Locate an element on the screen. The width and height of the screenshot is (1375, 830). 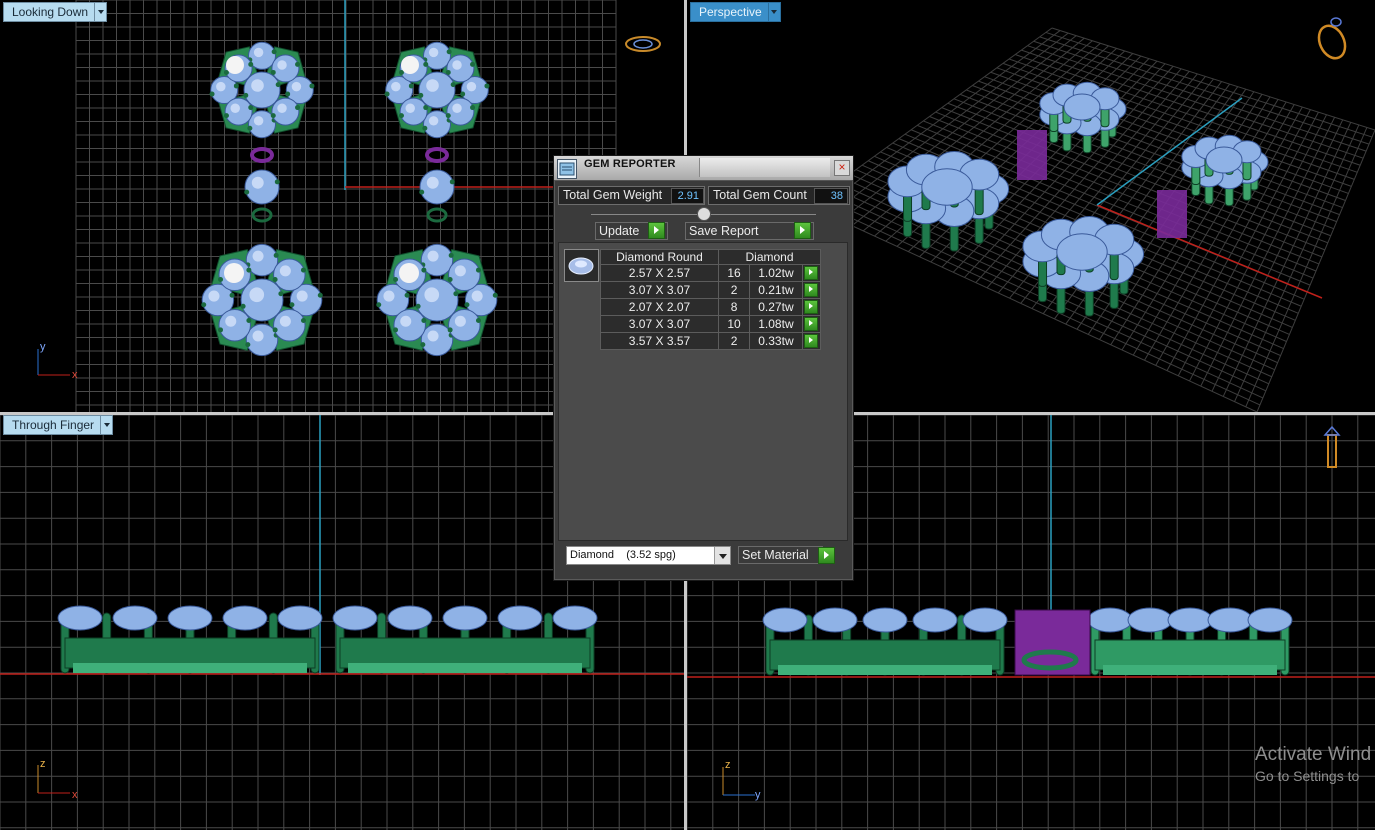
titlebar-segment is located at coordinates (764, 167).